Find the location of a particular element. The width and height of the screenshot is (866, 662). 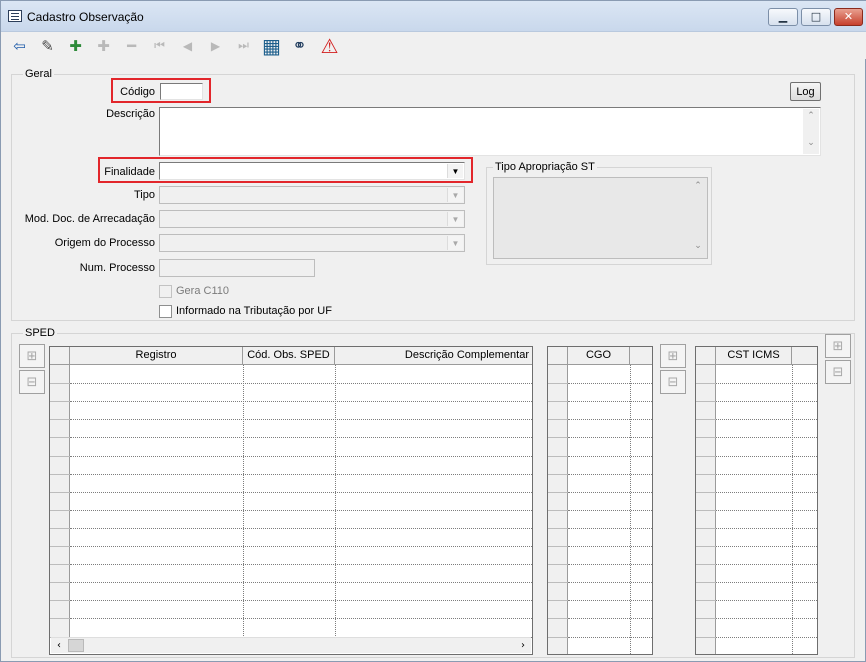

delete-record-icon: ━ is located at coordinates (131, 45).